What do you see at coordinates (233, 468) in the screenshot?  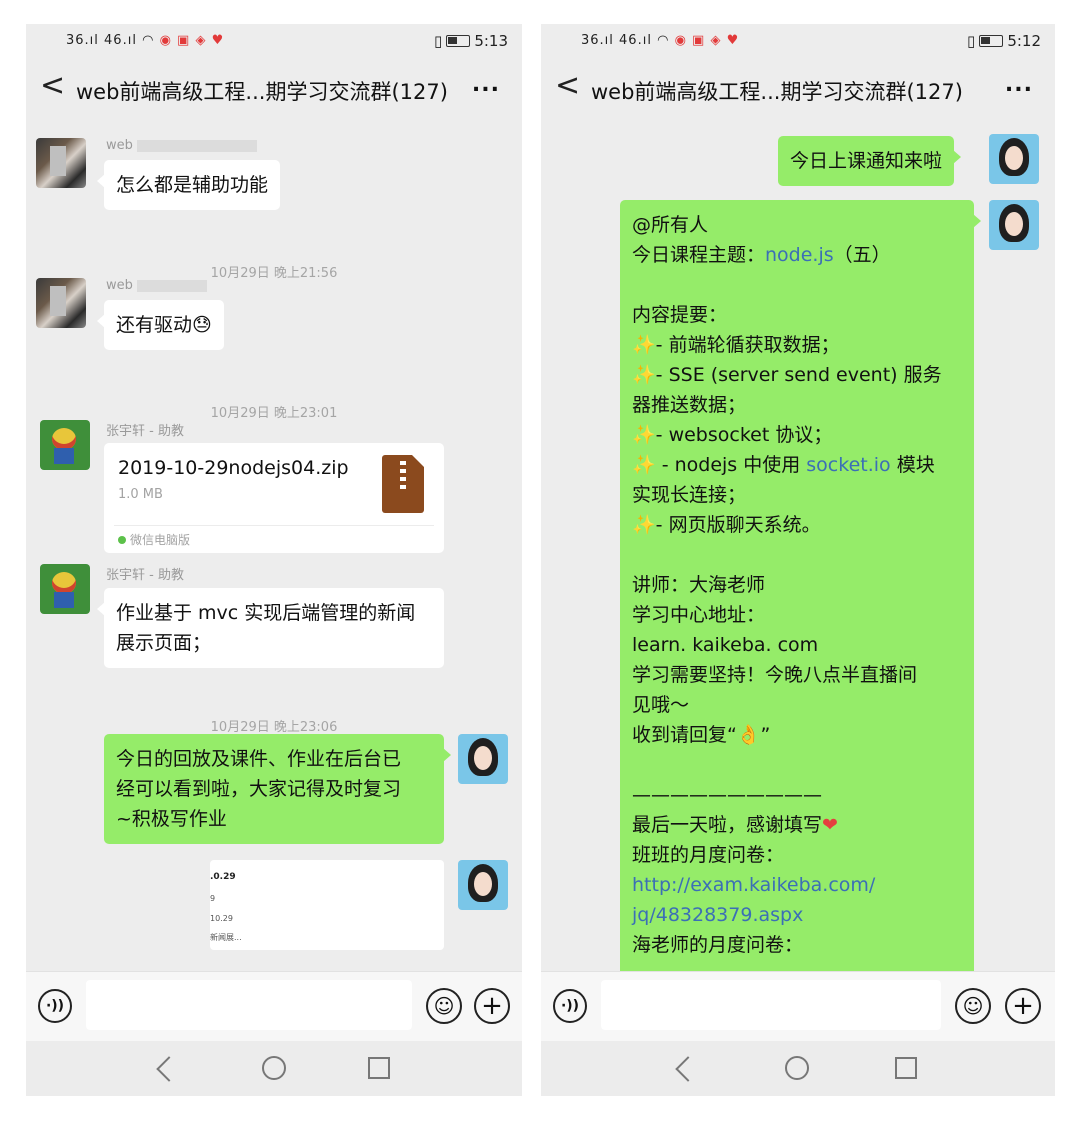 I see `file-name: 2019-10-29nodejs04.zip` at bounding box center [233, 468].